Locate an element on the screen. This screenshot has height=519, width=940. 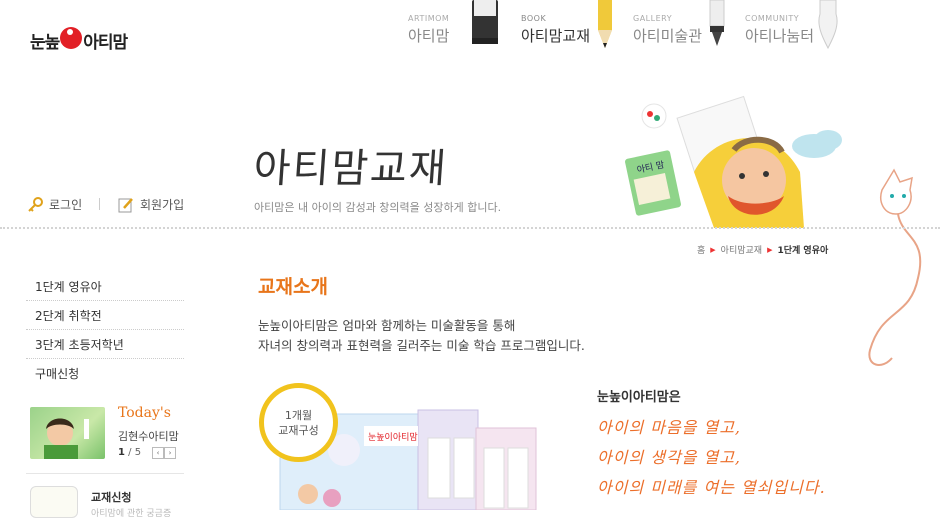
nav-book: BOOK 아티맘교재 is located at coordinates (555, 34).